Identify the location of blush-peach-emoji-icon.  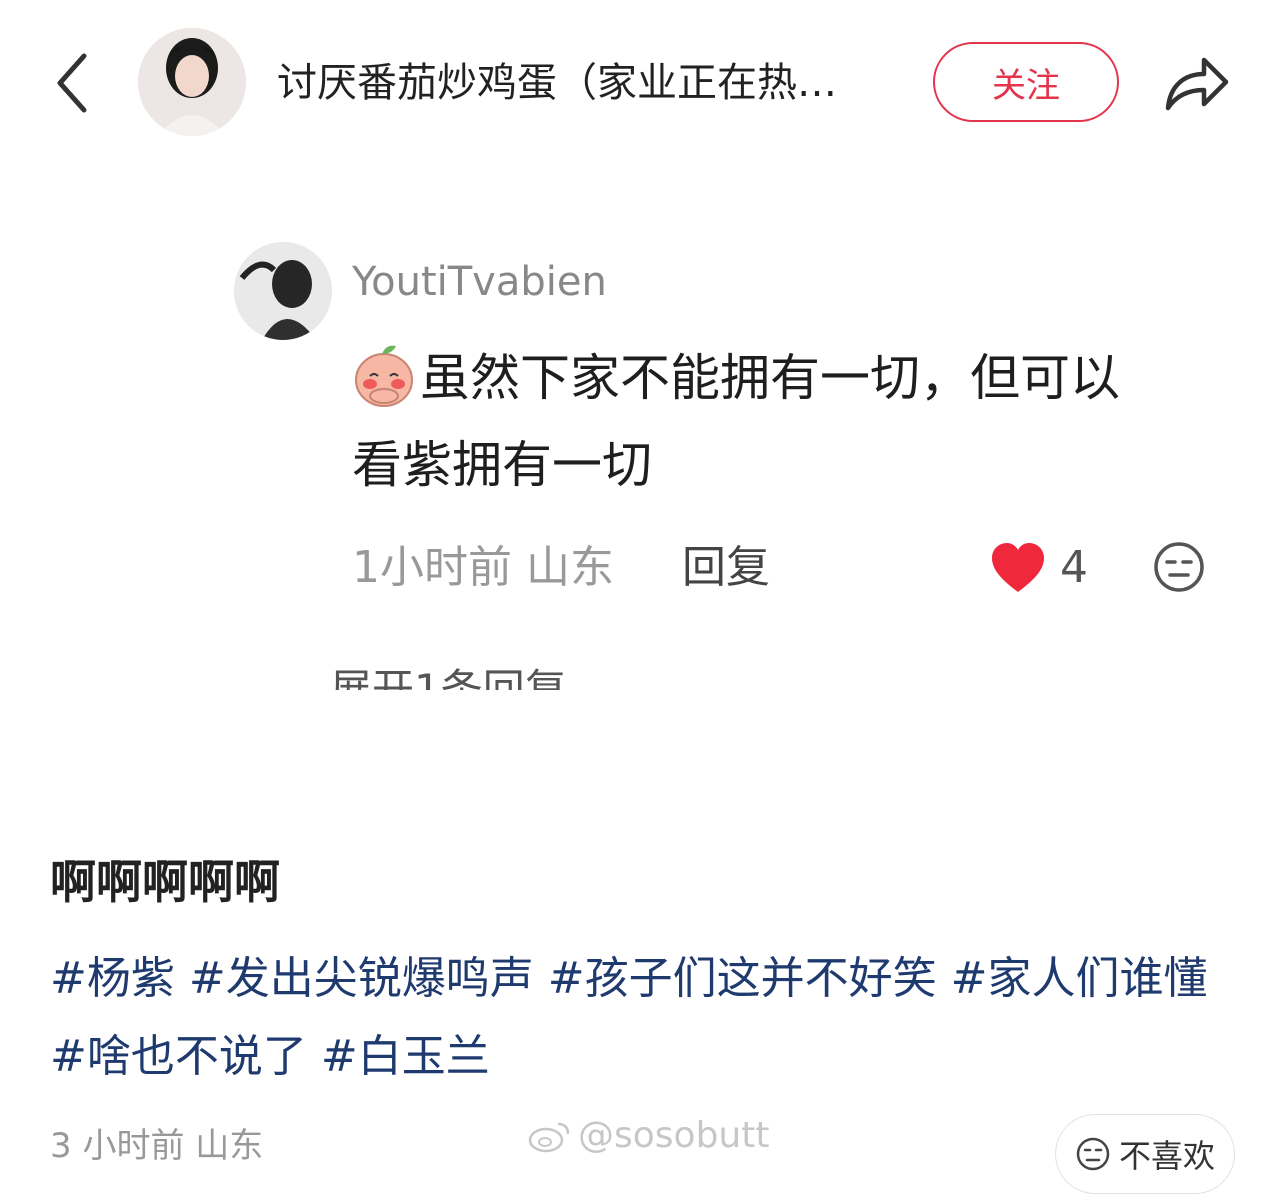
(384, 374).